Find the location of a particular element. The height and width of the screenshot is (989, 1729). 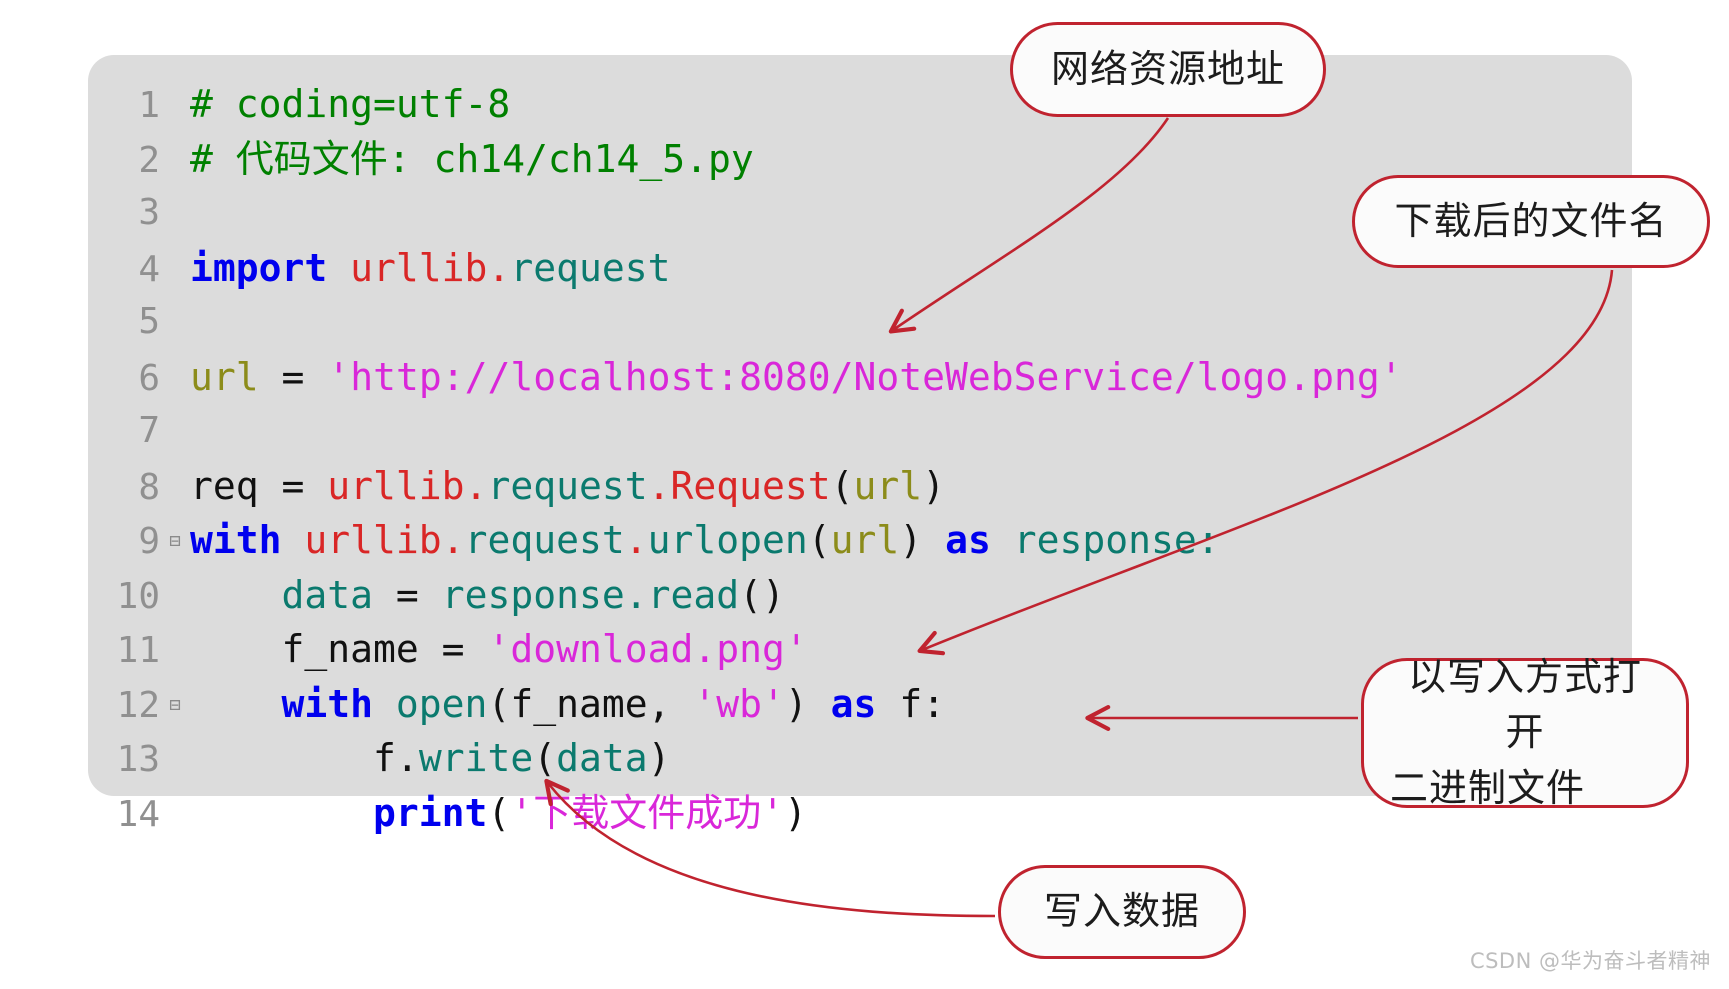

code-token-string: 'wb' is located at coordinates (739, 703).